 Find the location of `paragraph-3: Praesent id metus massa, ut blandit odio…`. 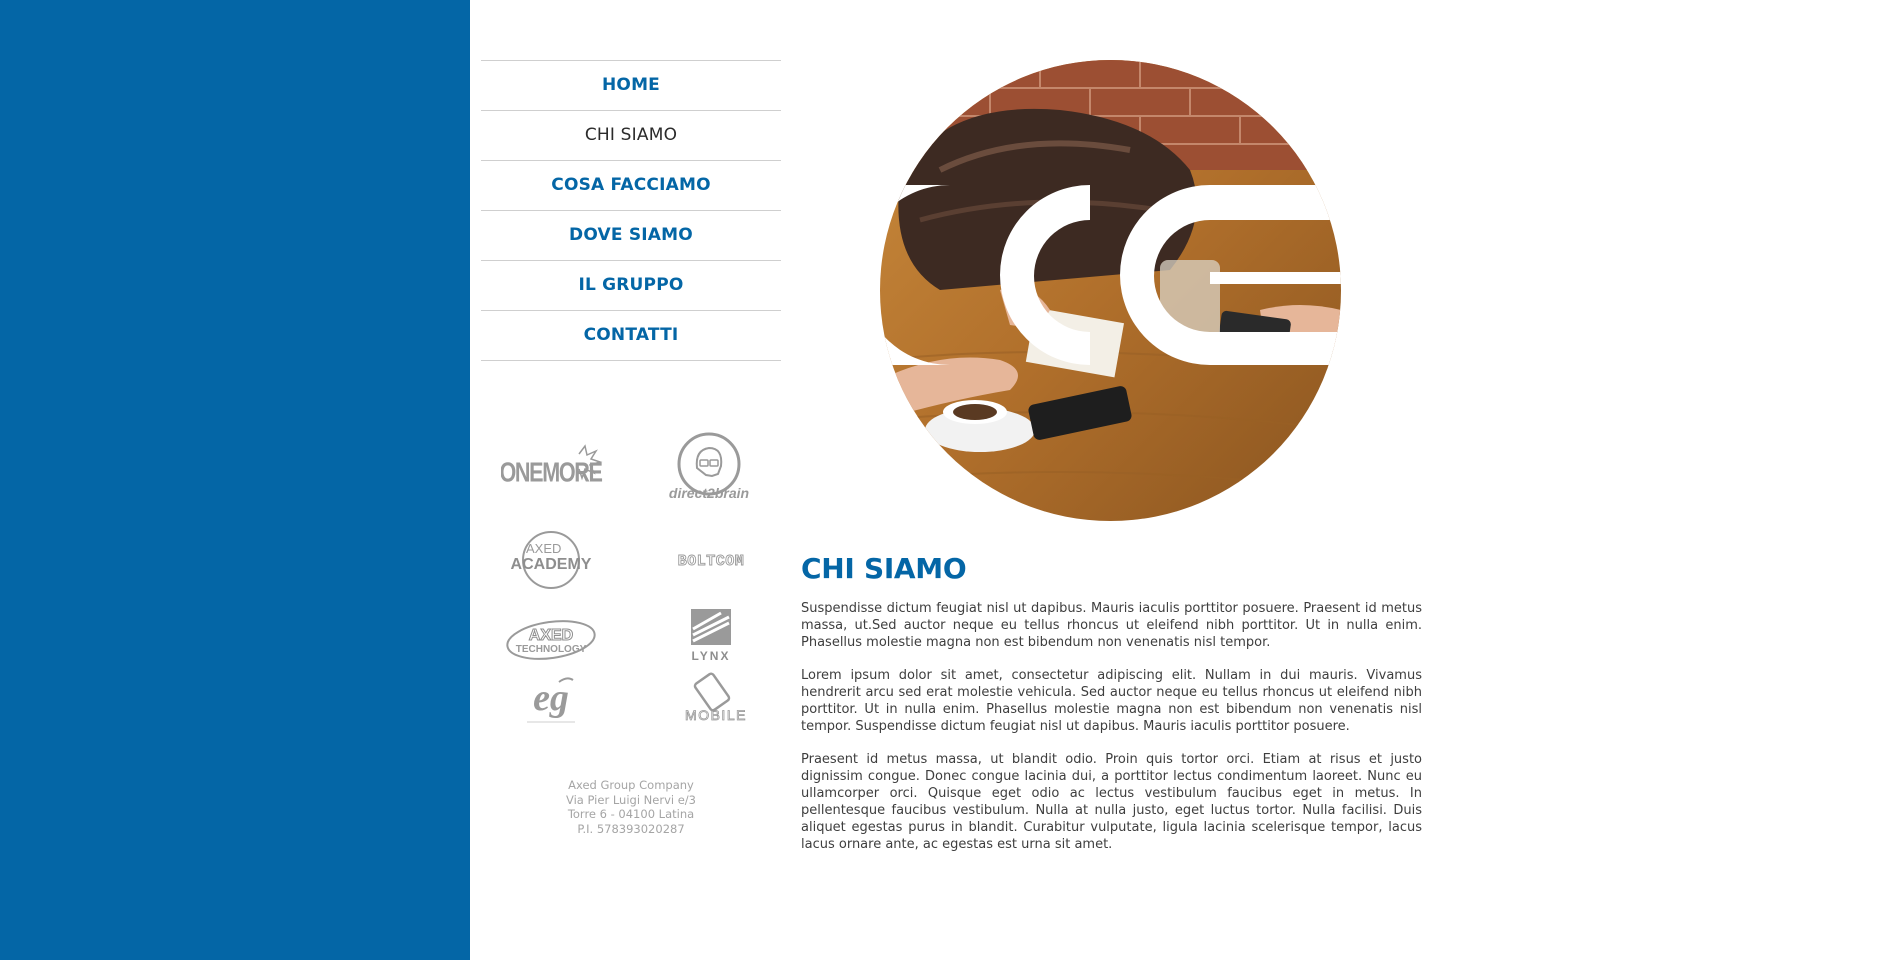

paragraph-3: Praesent id metus massa, ut blandit odio… is located at coordinates (1111, 802).